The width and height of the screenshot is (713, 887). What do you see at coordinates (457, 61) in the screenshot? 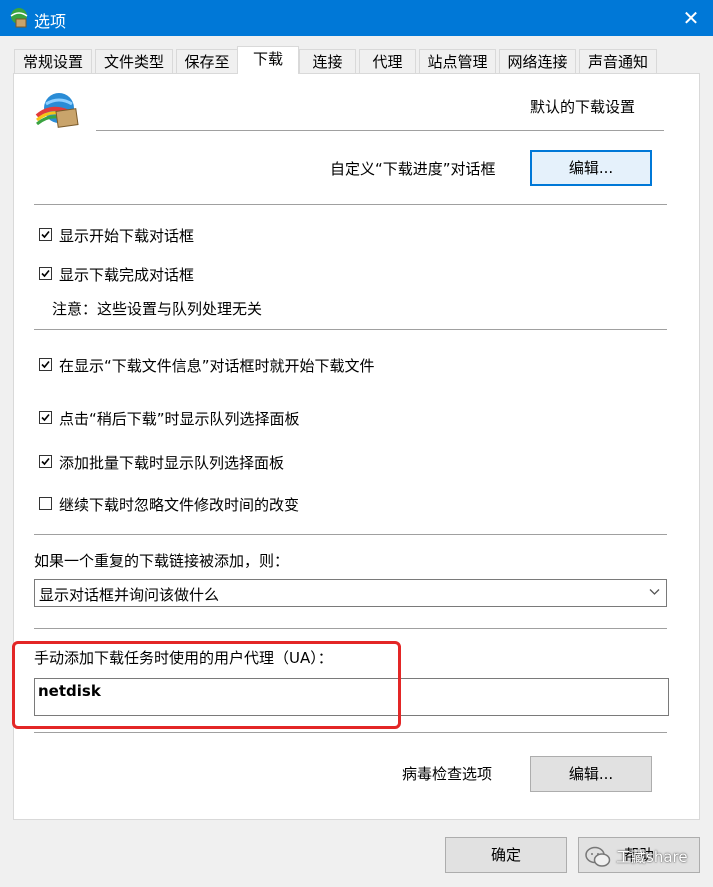
I see `tab-site-manager: 站点管理` at bounding box center [457, 61].